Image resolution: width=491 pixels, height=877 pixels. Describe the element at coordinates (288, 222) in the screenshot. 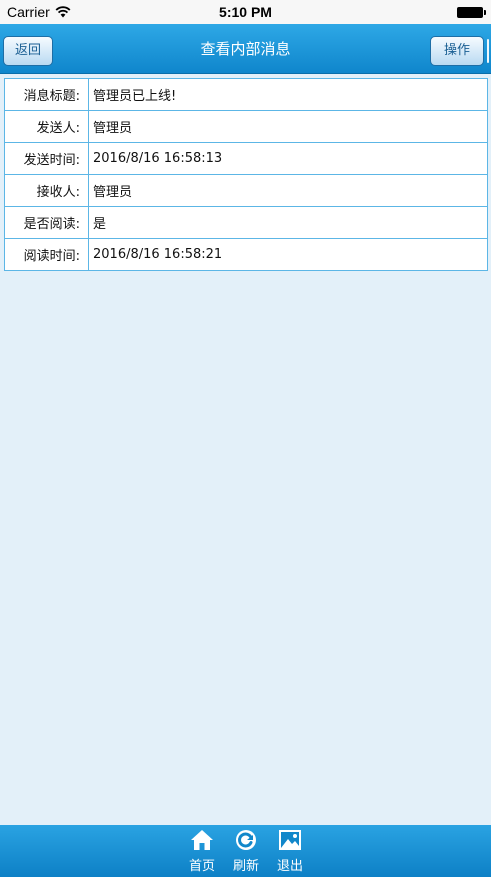

I see `row-value: 是` at that location.